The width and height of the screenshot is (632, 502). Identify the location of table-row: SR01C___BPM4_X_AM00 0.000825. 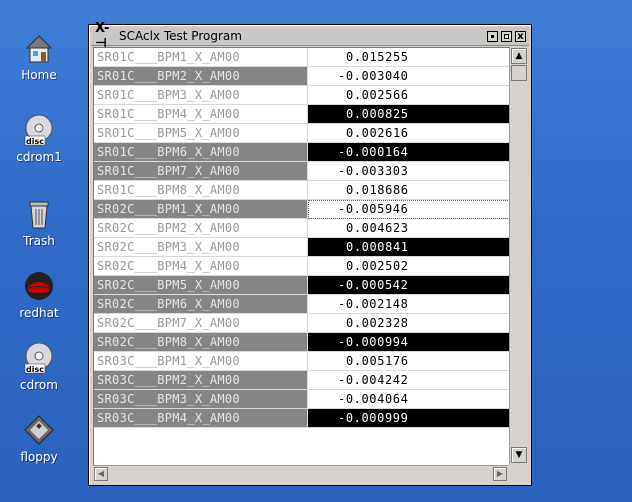
(302, 114).